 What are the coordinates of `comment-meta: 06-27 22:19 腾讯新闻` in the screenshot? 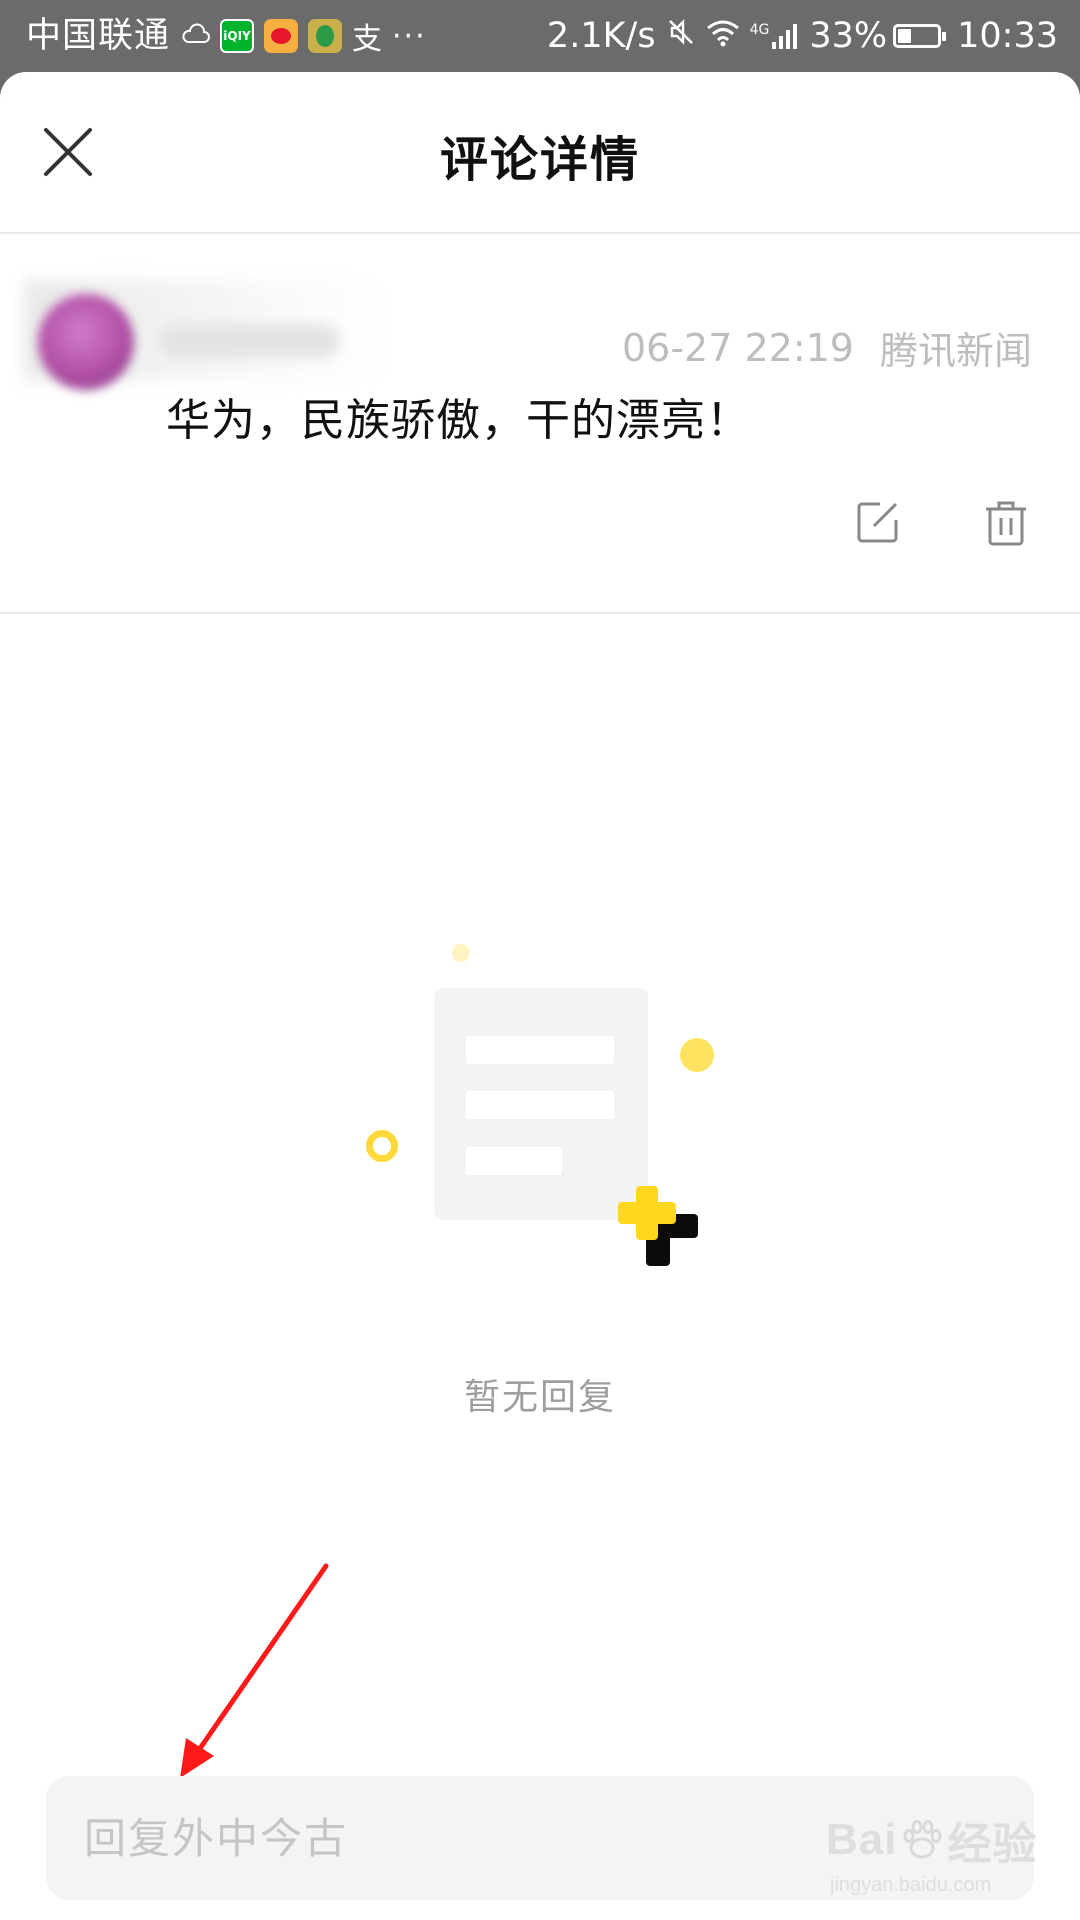 It's located at (827, 347).